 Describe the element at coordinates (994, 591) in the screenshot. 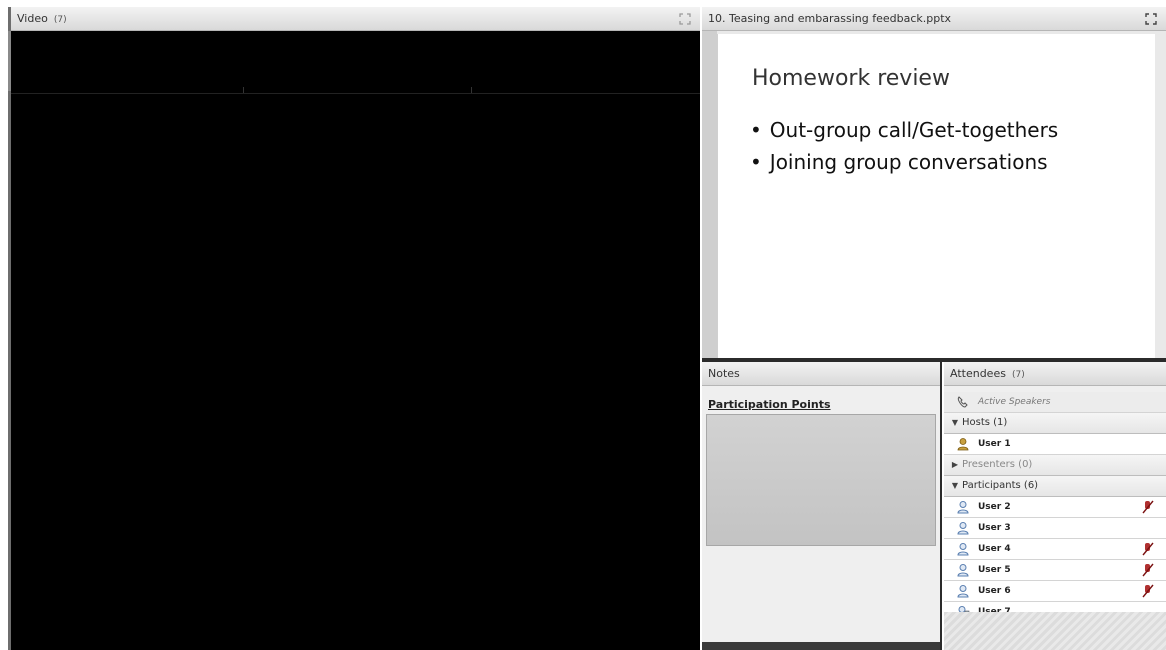

I see `attendee-name: User 6` at that location.